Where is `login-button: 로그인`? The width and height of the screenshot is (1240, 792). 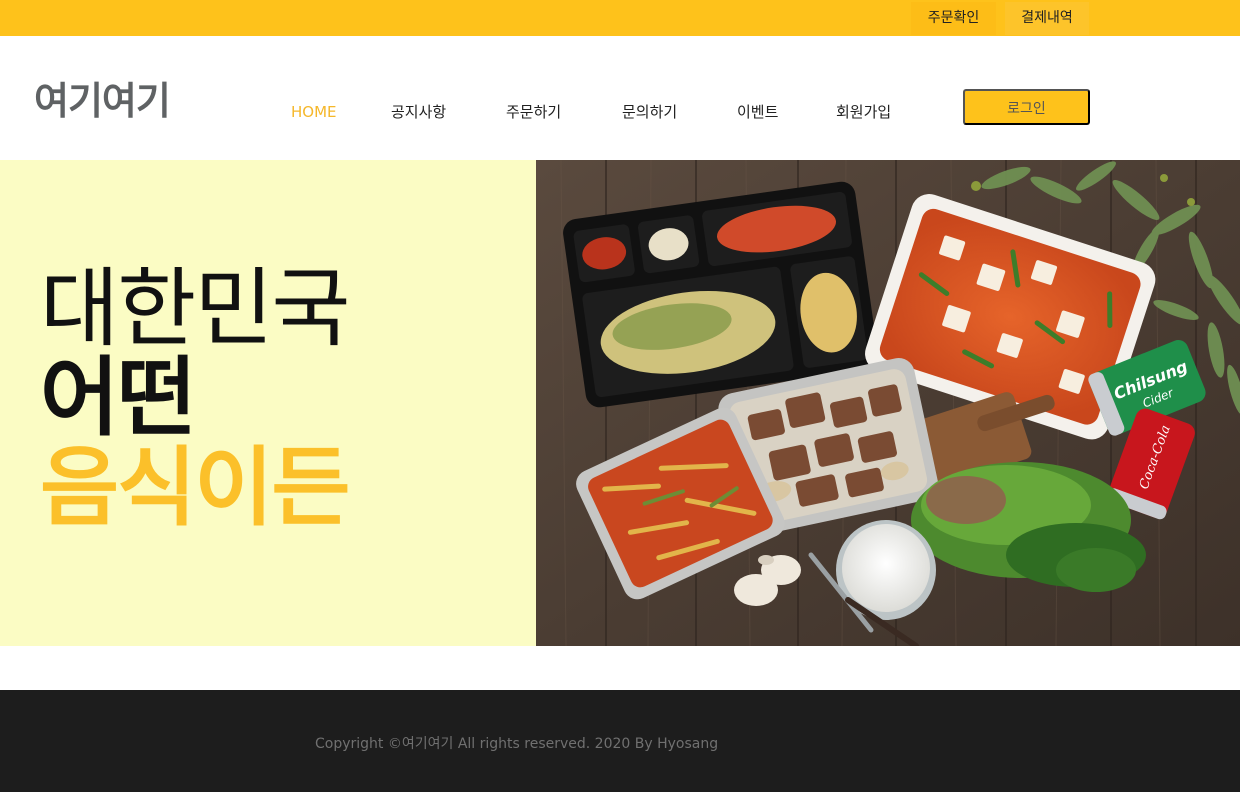 login-button: 로그인 is located at coordinates (1026, 107).